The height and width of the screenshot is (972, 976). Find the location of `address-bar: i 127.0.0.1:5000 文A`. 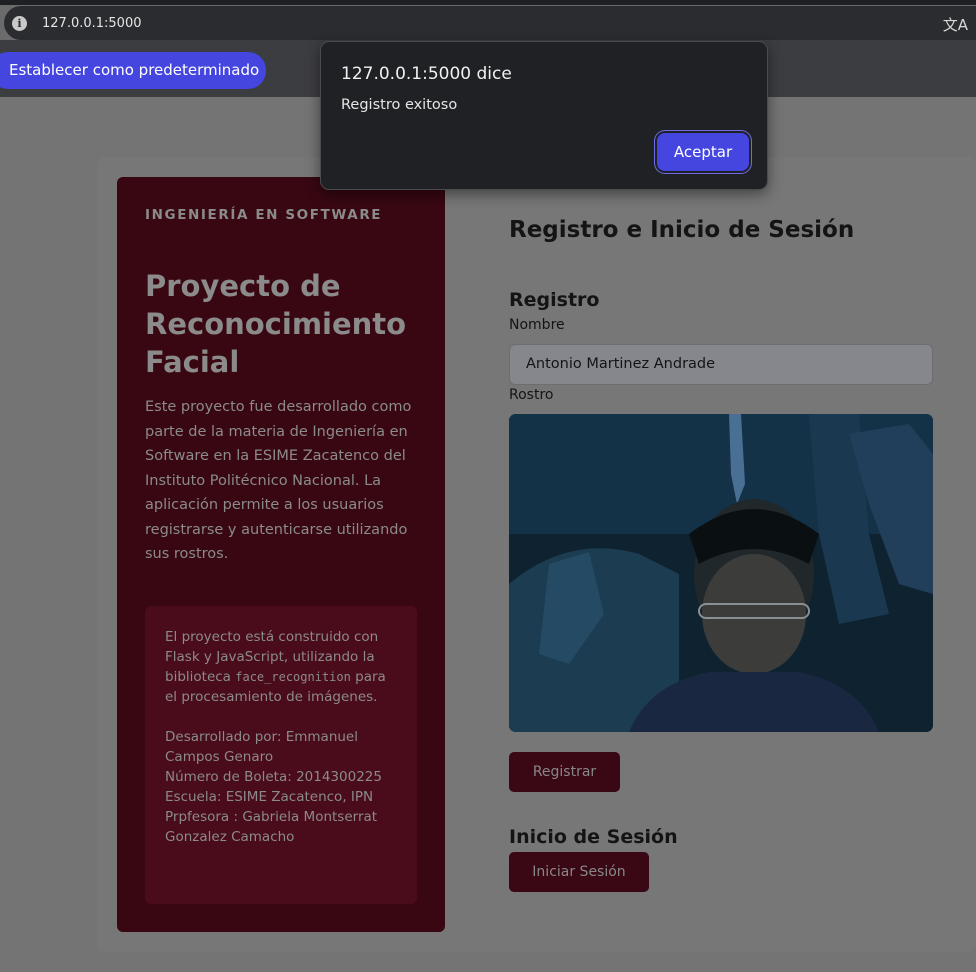

address-bar: i 127.0.0.1:5000 文A is located at coordinates (490, 23).